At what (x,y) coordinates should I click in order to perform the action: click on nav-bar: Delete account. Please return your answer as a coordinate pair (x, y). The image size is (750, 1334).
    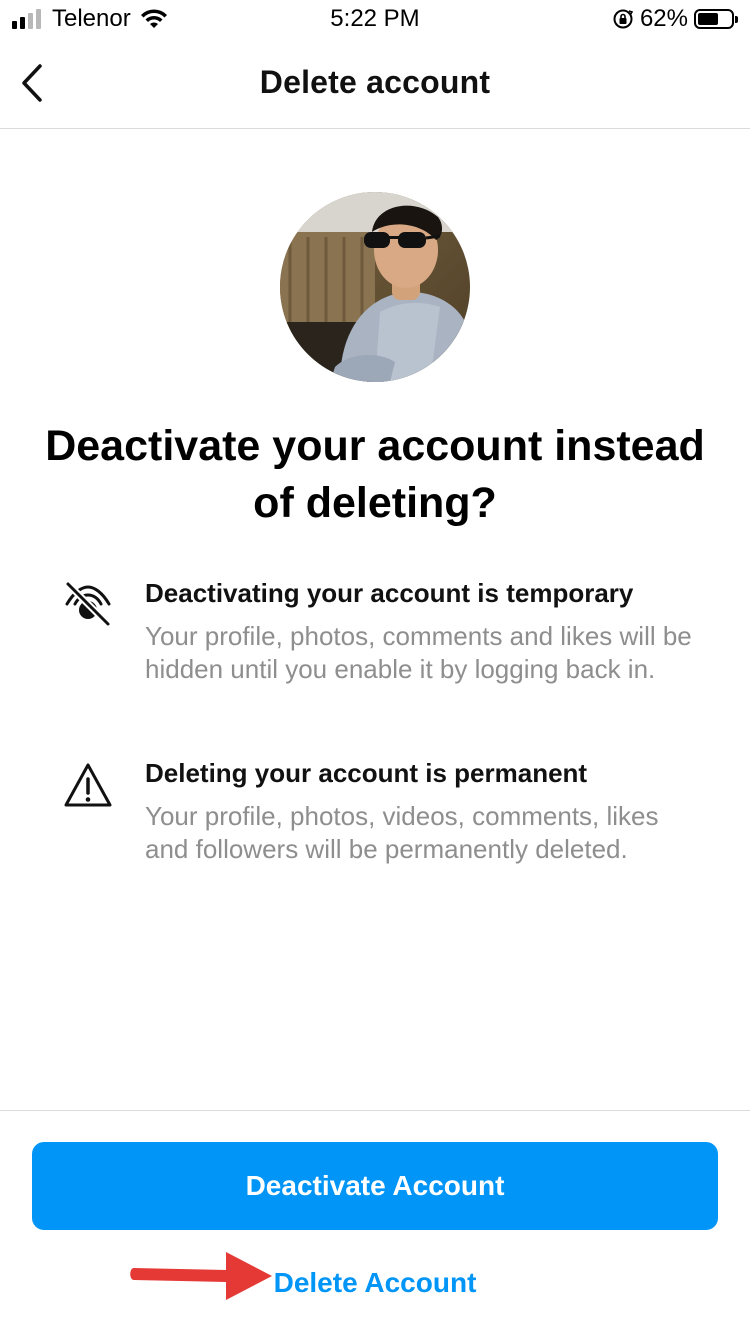
    Looking at the image, I should click on (375, 84).